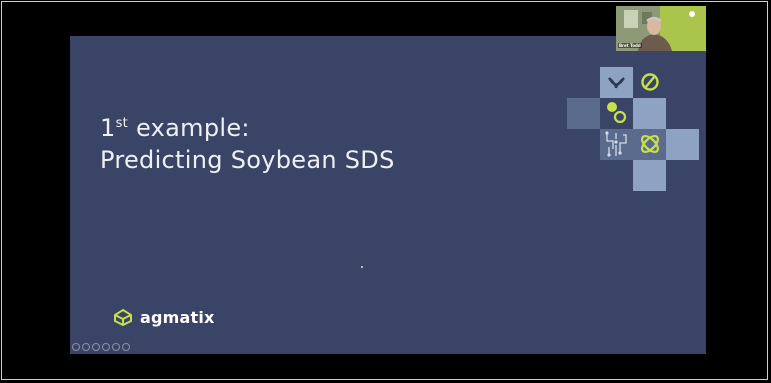  I want to click on slide-control-bar, so click(101, 347).